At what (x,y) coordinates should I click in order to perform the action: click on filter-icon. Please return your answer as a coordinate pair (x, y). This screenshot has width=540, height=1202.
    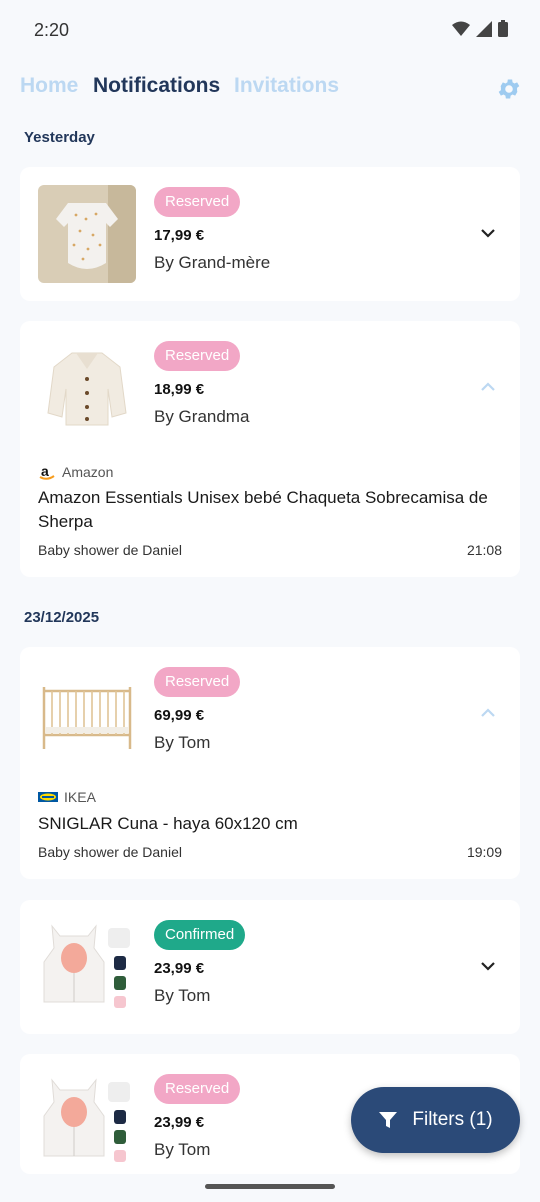
    Looking at the image, I should click on (388, 1120).